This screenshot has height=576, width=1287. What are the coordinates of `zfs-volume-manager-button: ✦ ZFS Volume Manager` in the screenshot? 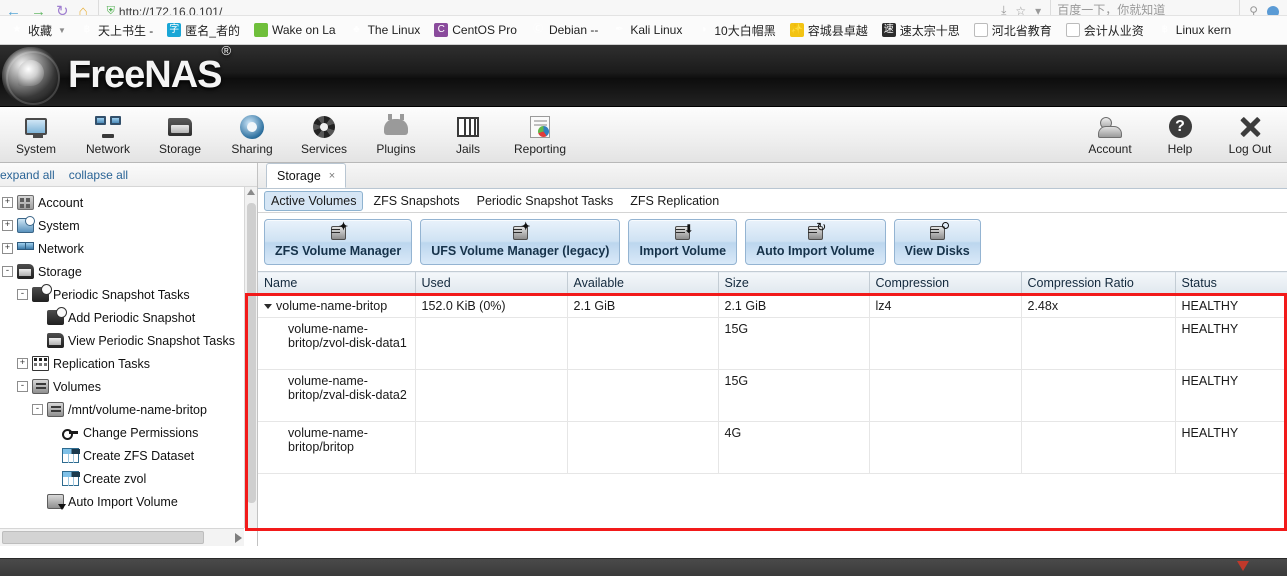 It's located at (338, 242).